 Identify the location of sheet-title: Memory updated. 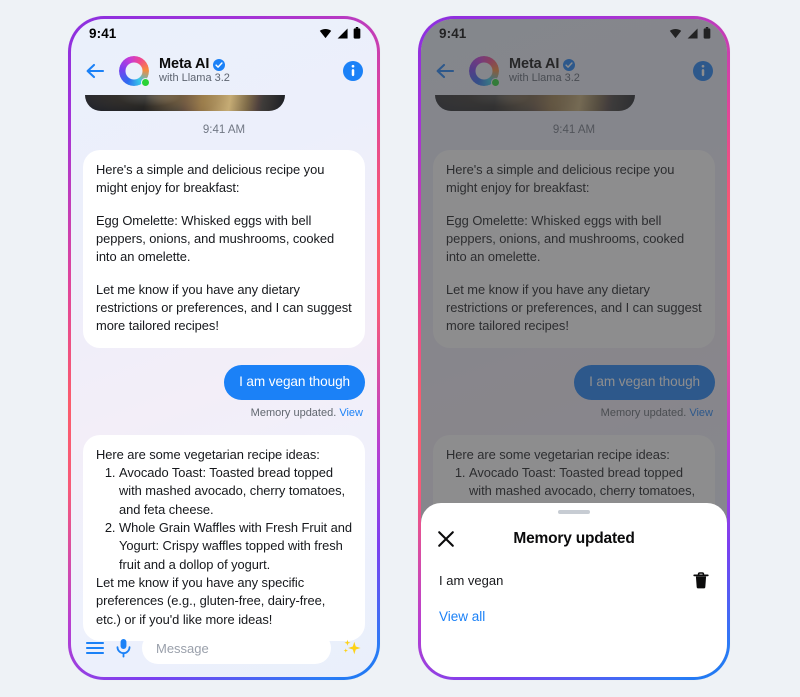
(574, 538).